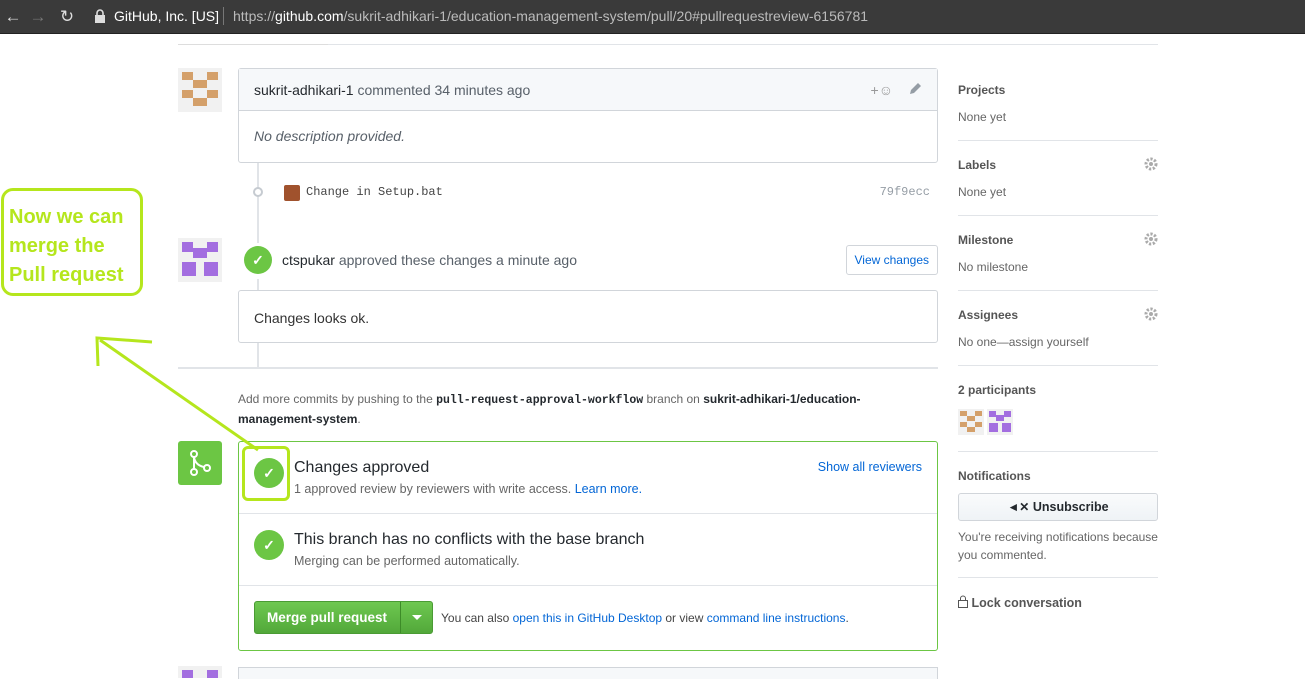 This screenshot has width=1305, height=679. I want to click on annotation-arrow, so click(177, 394).